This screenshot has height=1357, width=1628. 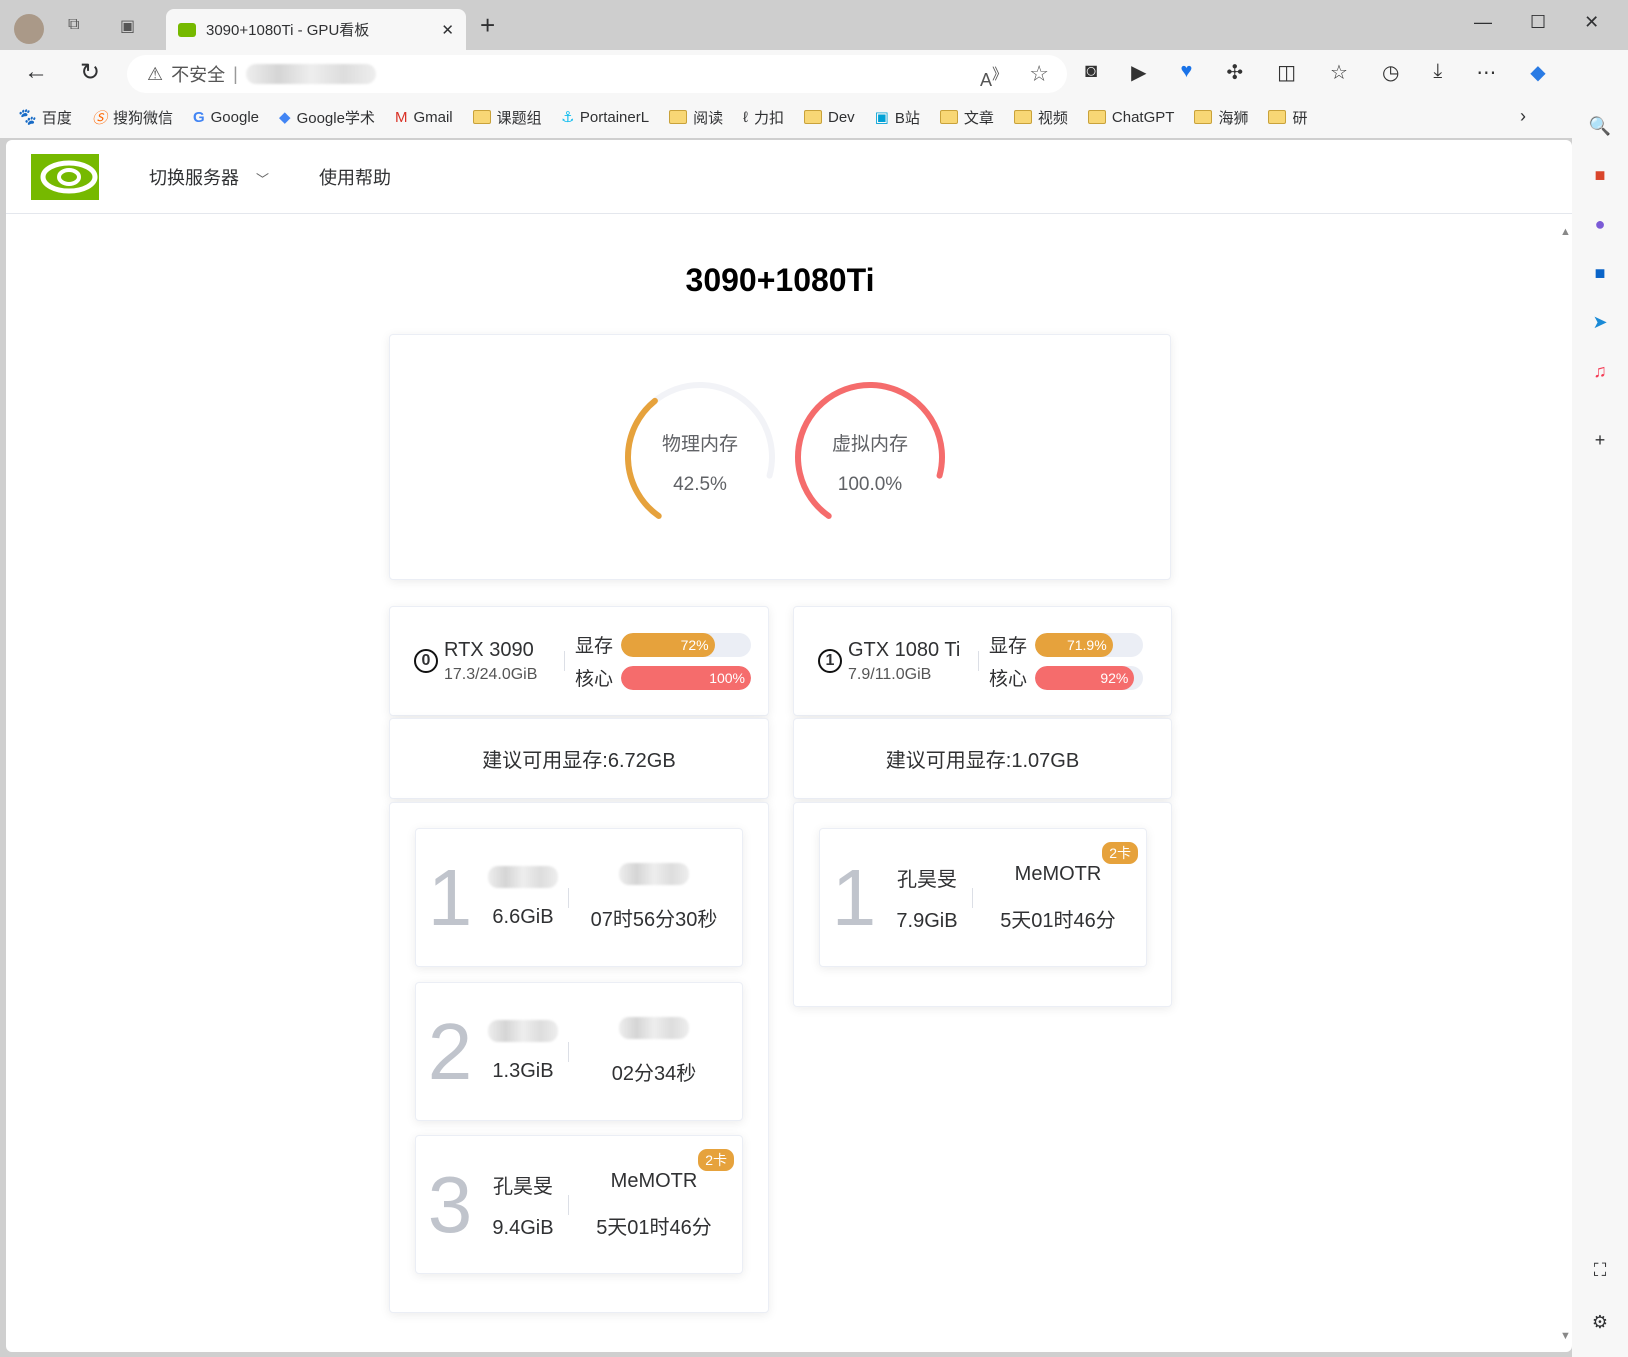 I want to click on bookmark: ▣ B站, so click(x=897, y=117).